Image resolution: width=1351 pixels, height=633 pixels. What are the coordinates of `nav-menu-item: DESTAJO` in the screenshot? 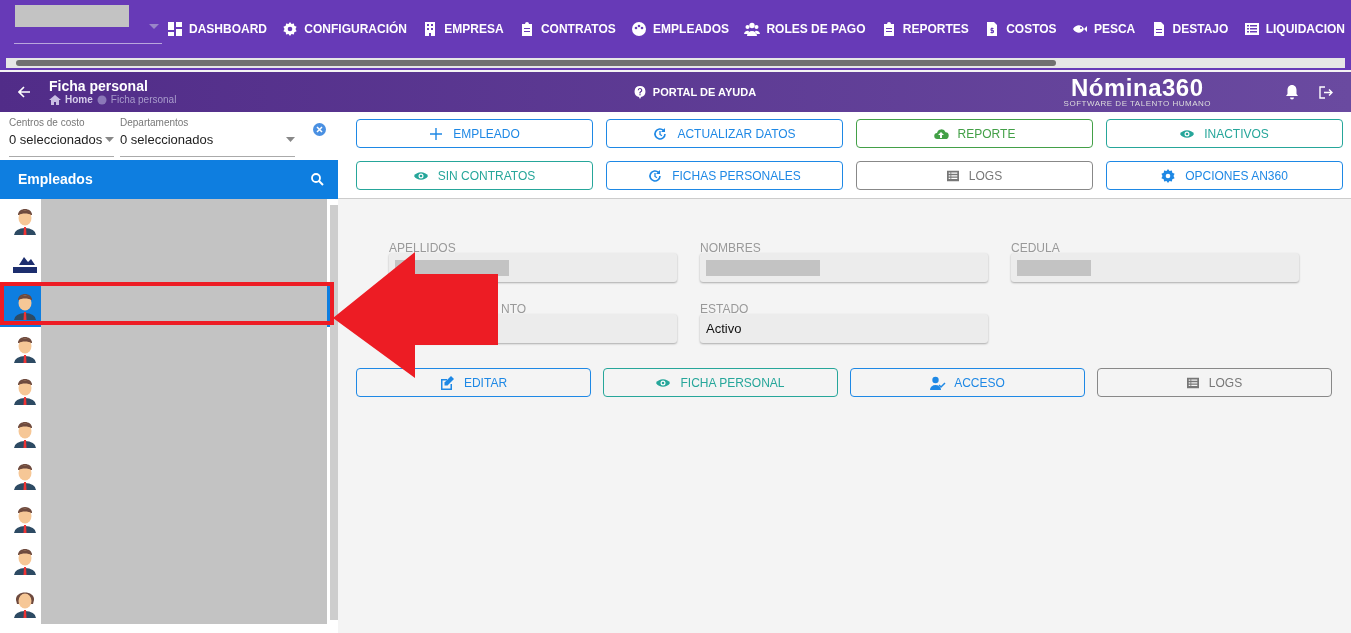 It's located at (1190, 28).